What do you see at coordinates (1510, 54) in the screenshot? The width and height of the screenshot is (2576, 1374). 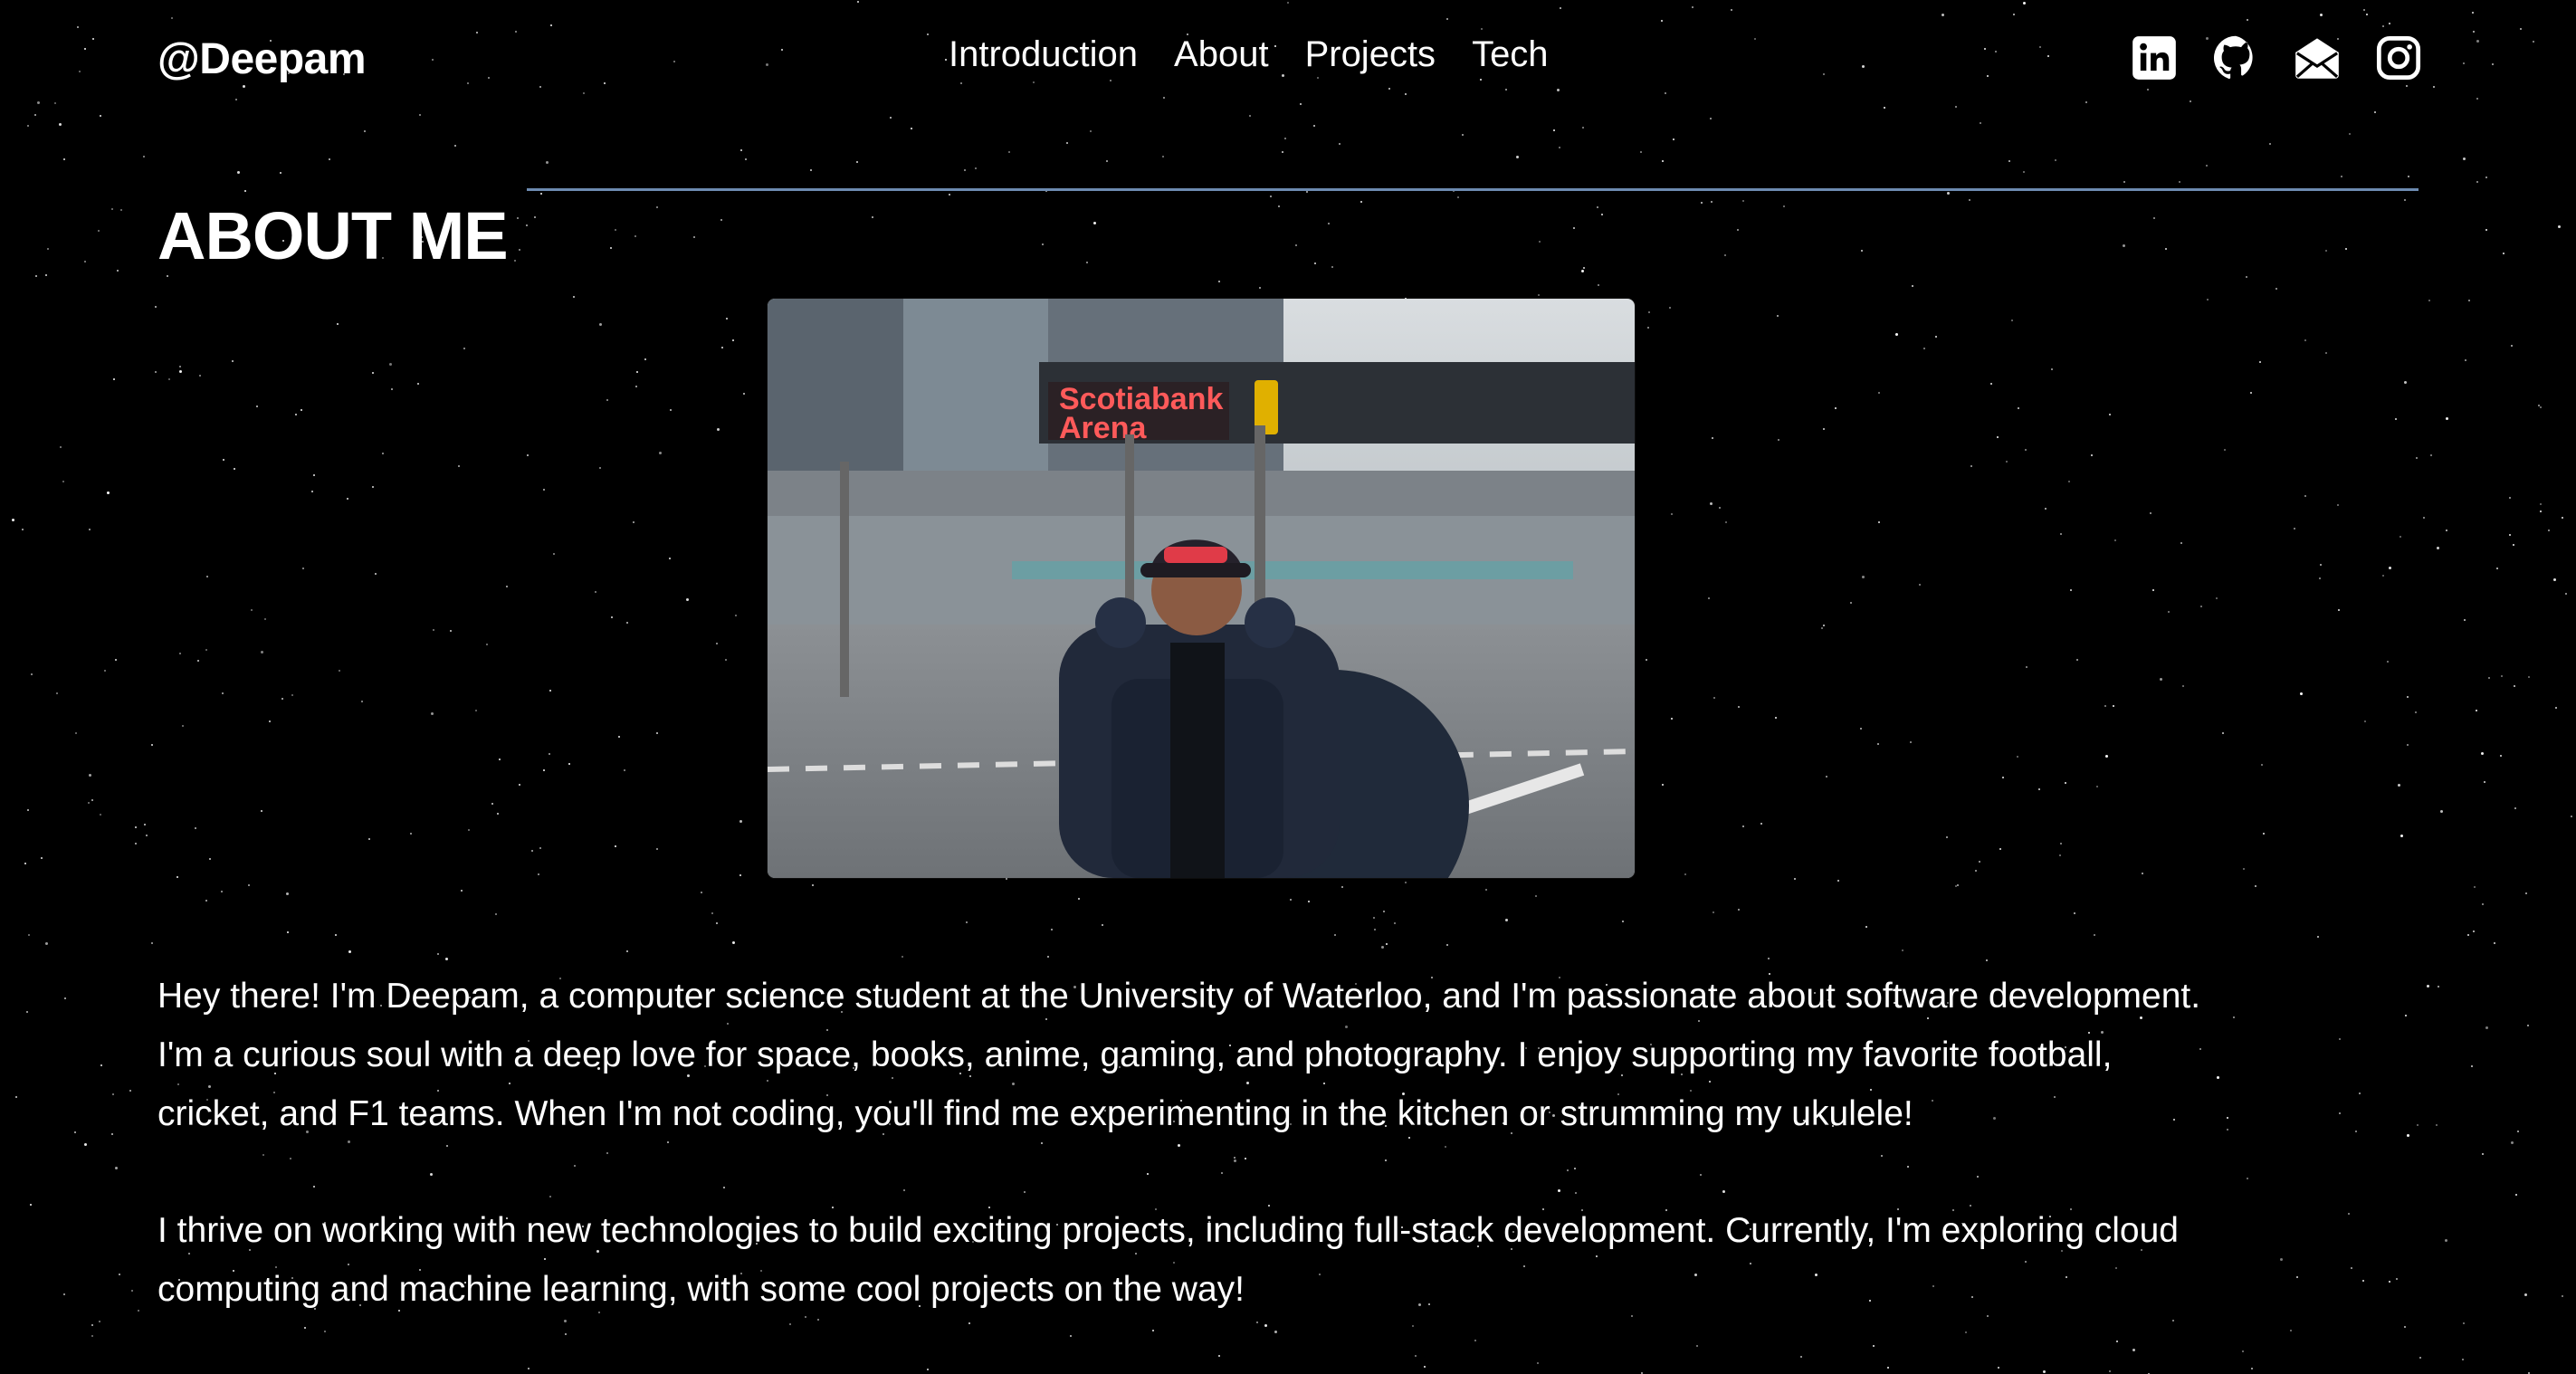 I see `nav-tech: Tech` at bounding box center [1510, 54].